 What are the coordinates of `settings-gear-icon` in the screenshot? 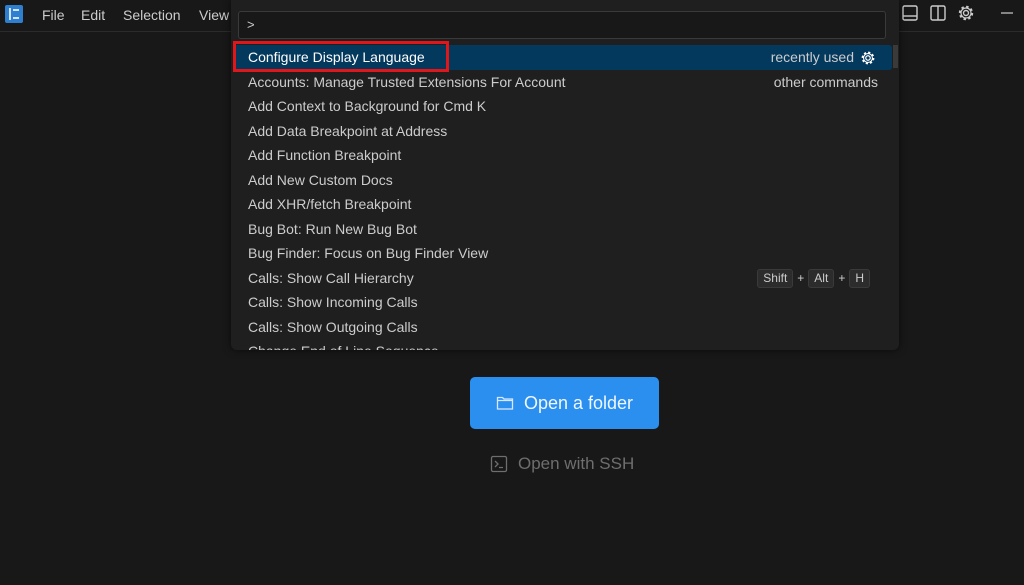 It's located at (966, 13).